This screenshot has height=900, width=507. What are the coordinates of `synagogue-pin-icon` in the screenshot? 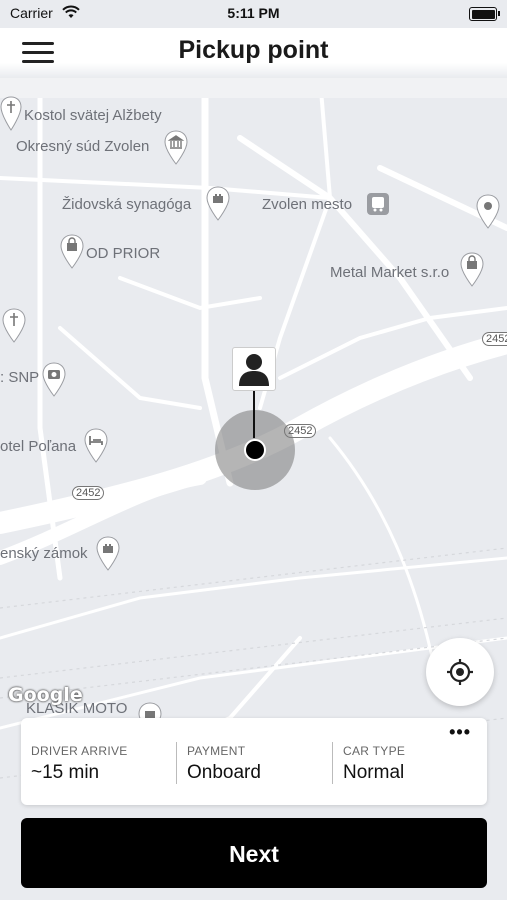 It's located at (218, 203).